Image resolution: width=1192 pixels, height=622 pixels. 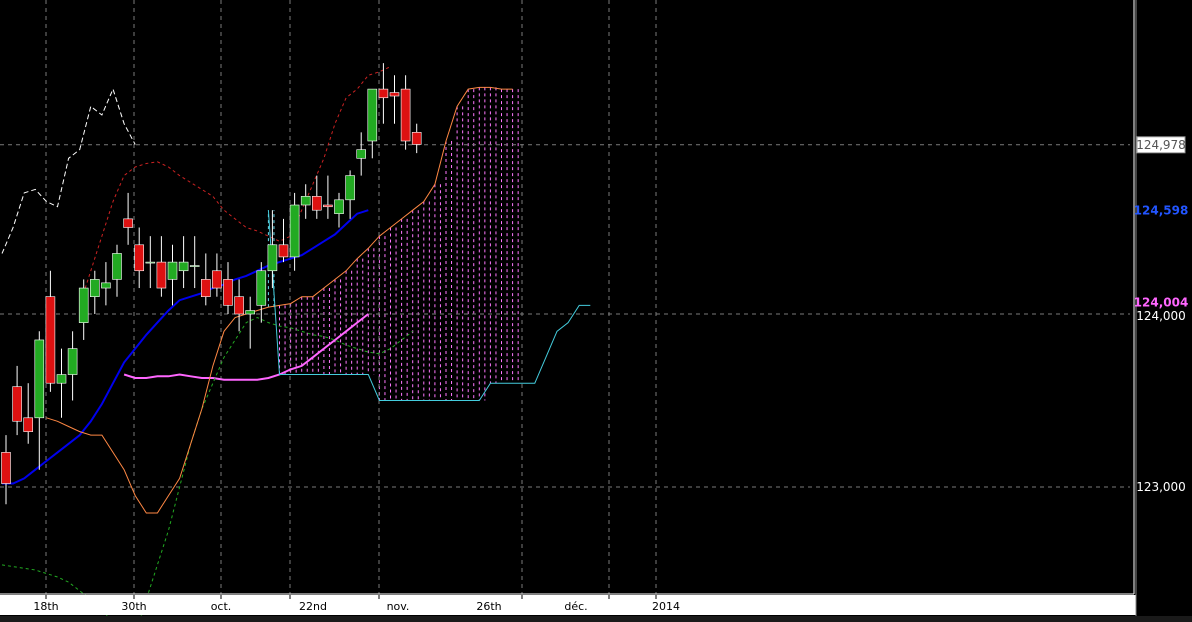 What do you see at coordinates (1161, 145) in the screenshot?
I see `price-label: 124,978` at bounding box center [1161, 145].